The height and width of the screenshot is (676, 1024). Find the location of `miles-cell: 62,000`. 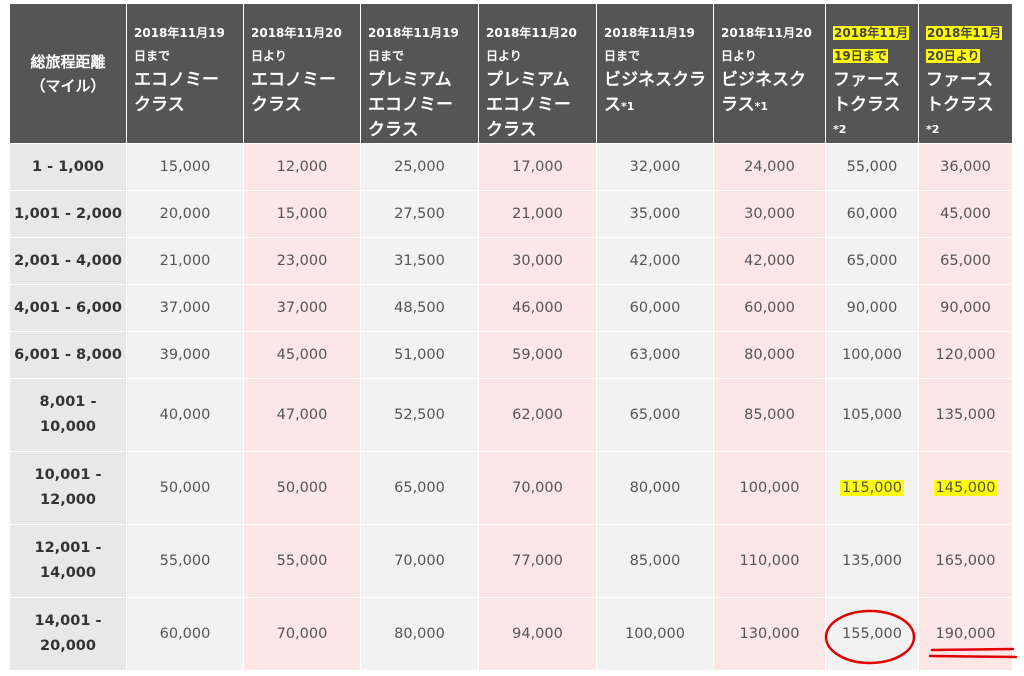

miles-cell: 62,000 is located at coordinates (537, 415).